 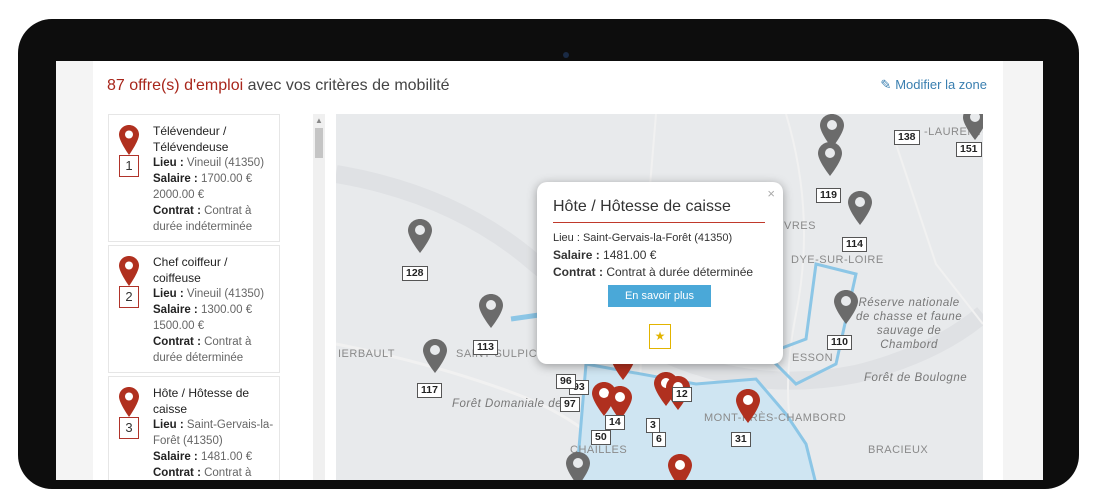 What do you see at coordinates (429, 390) in the screenshot?
I see `marker-count-tag: 117` at bounding box center [429, 390].